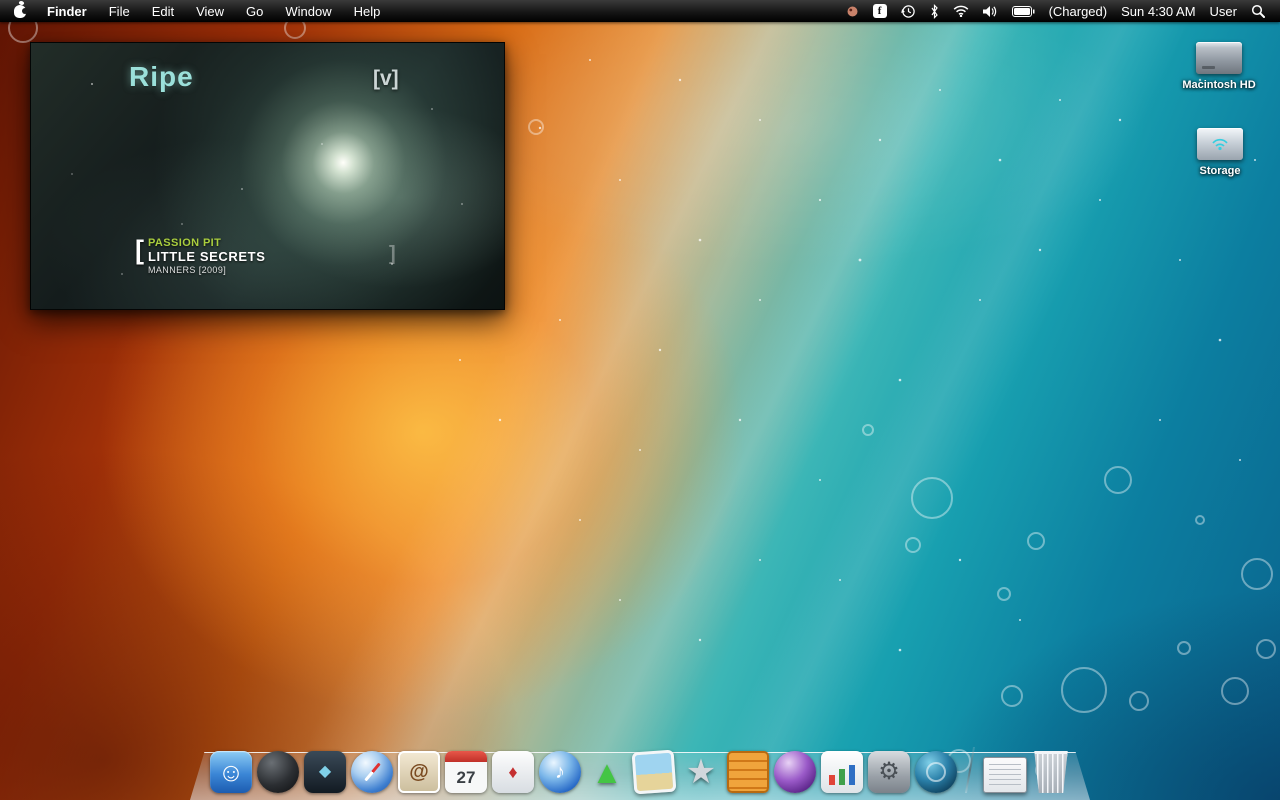  I want to click on ripe-logo: Ripe, so click(161, 76).